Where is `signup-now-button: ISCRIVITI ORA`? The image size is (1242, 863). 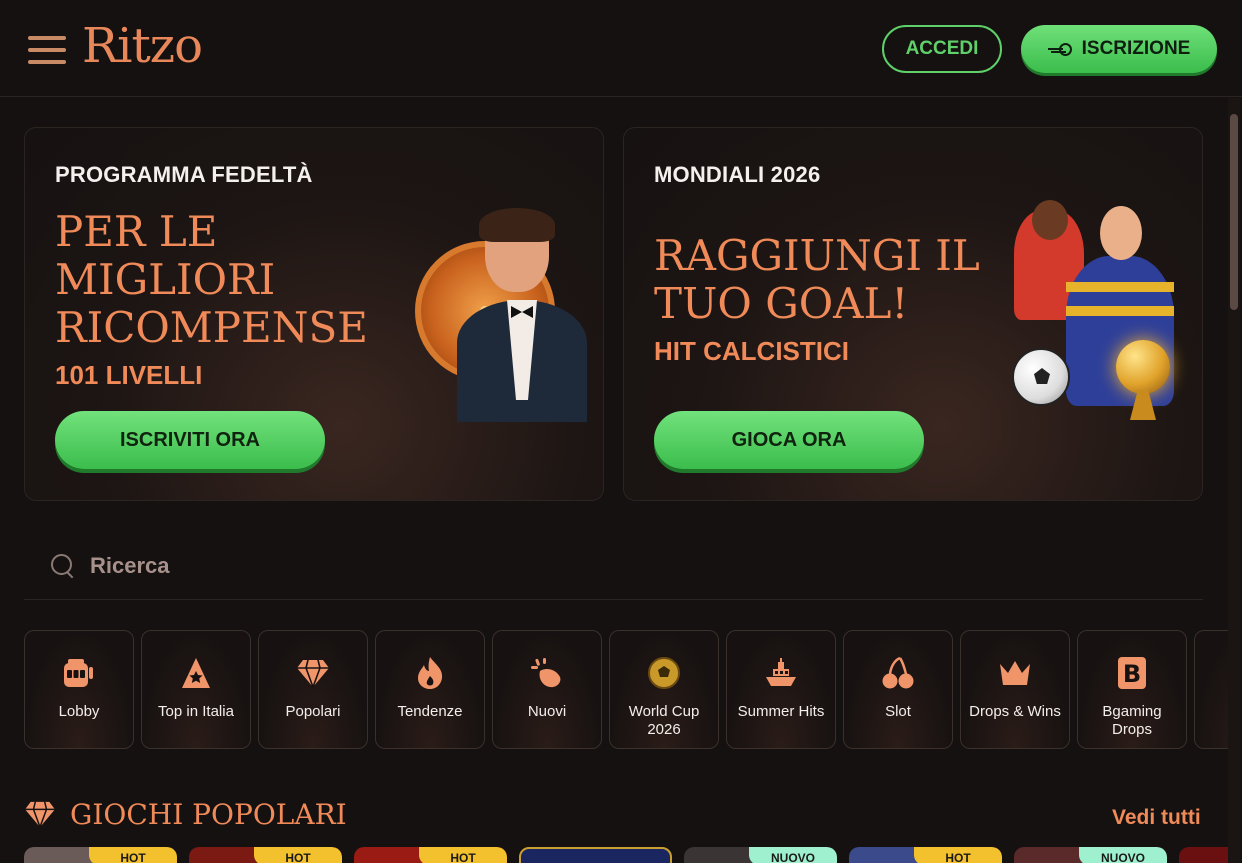
signup-now-button: ISCRIVITI ORA is located at coordinates (190, 440).